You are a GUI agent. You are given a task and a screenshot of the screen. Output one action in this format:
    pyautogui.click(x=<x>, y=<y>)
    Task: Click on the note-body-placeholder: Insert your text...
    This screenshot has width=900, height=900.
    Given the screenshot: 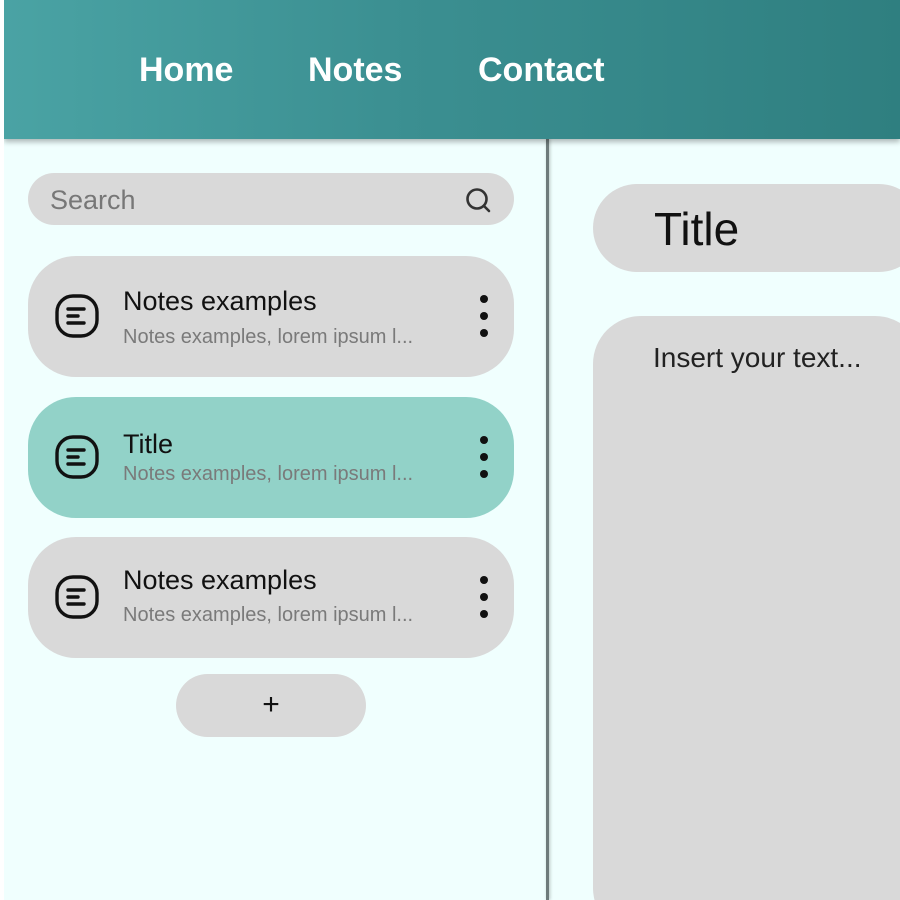 What is the action you would take?
    pyautogui.click(x=757, y=357)
    